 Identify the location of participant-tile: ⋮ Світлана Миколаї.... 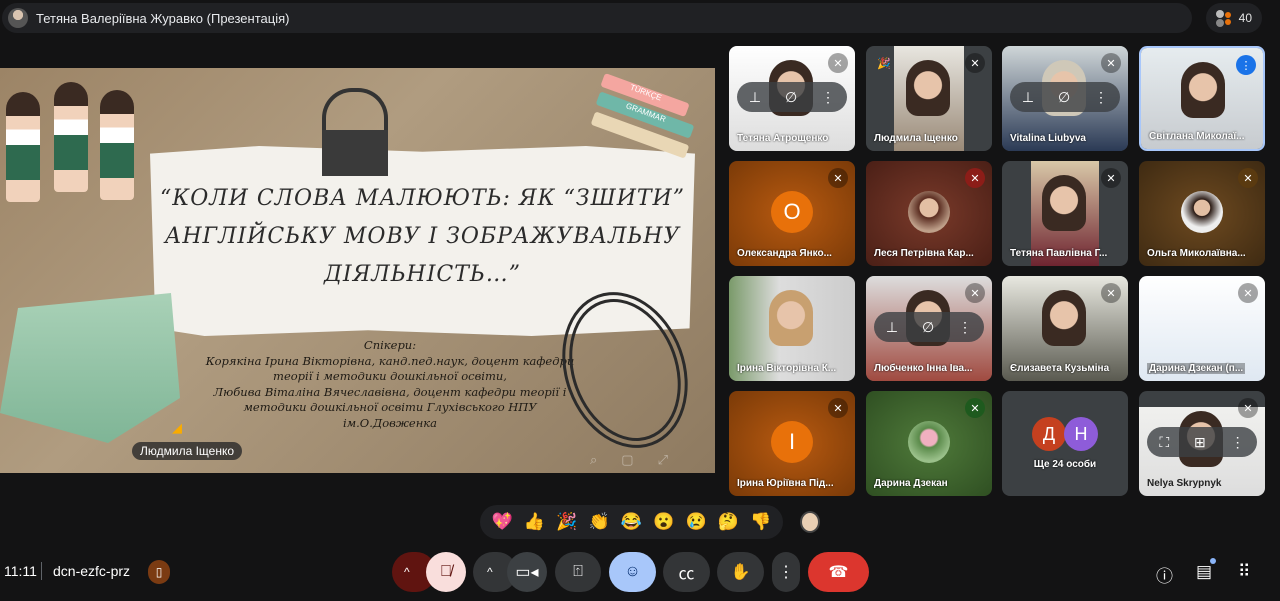
(1202, 98).